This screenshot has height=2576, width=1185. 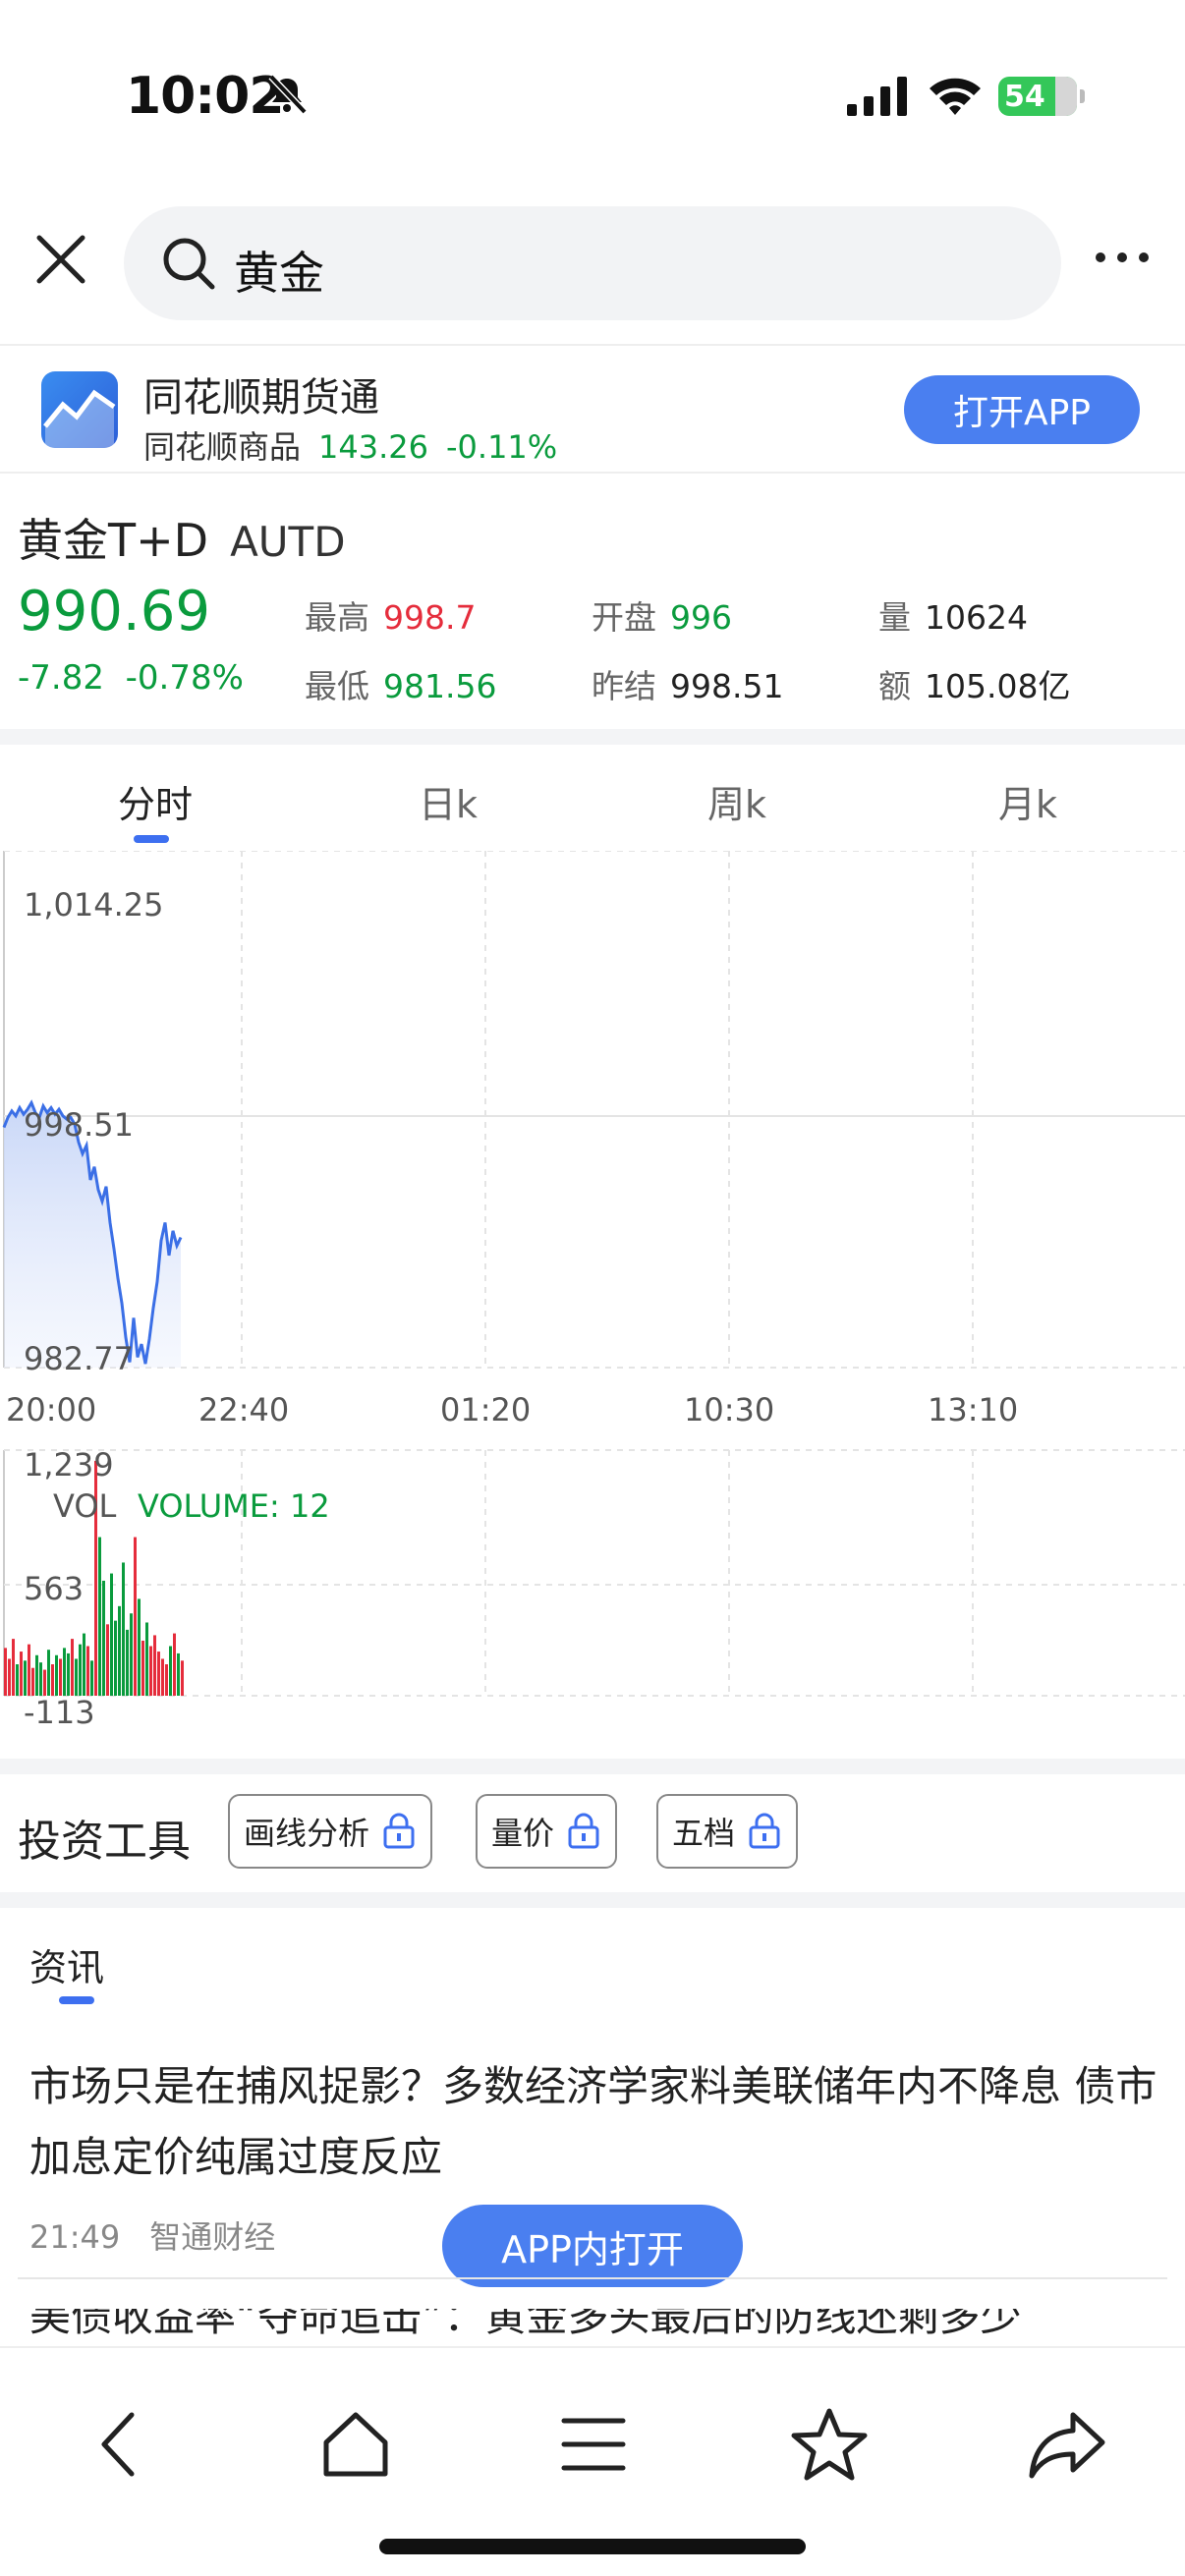 I want to click on volume-tick-top: 1,239, so click(x=69, y=1465).